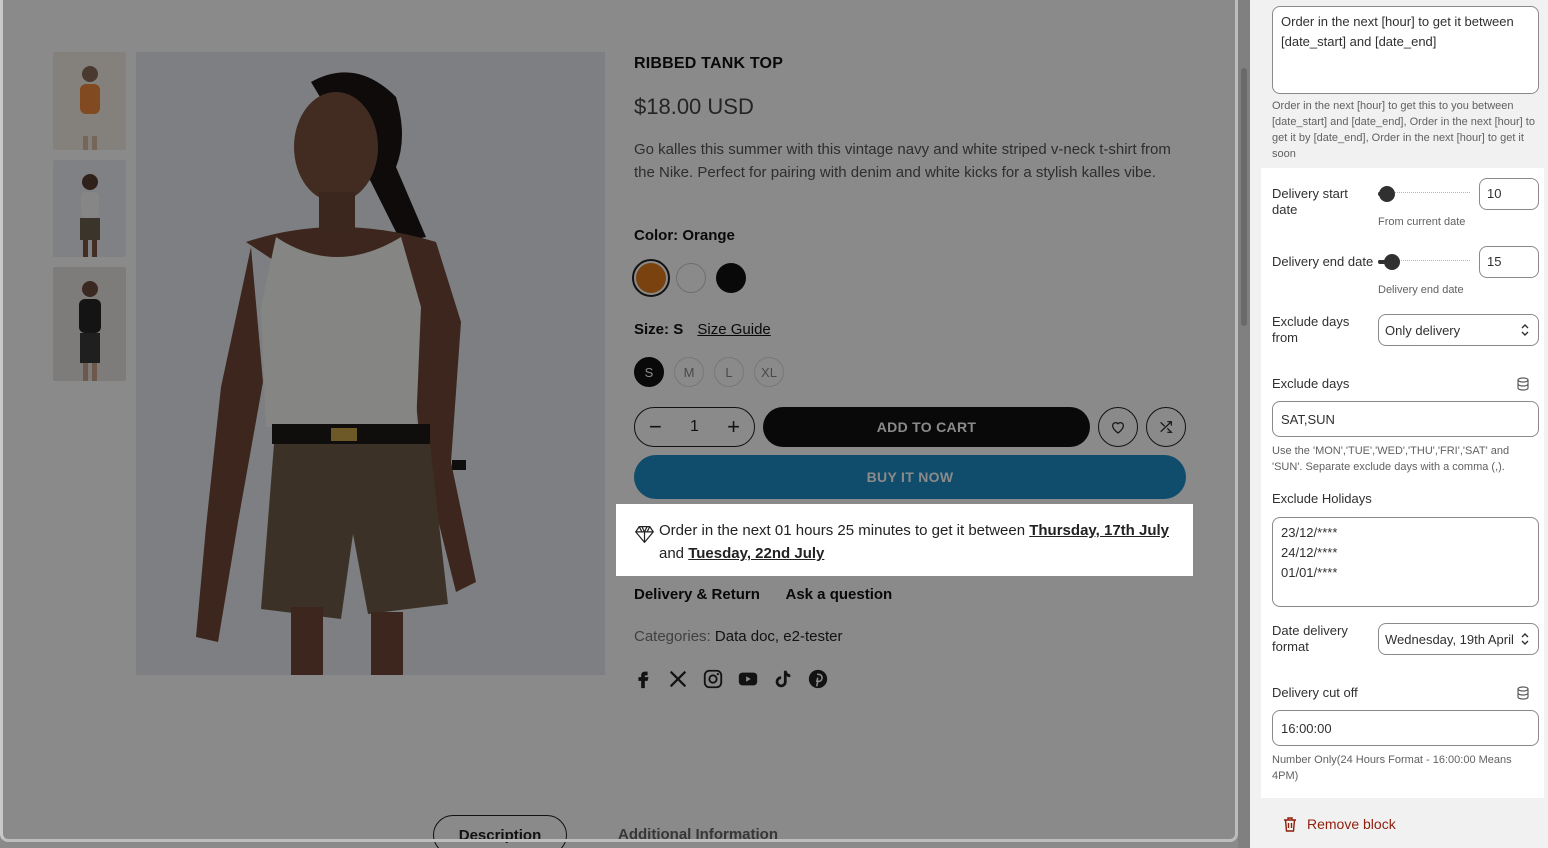 The image size is (1548, 848). I want to click on tab-delivery-return: Delivery & Return, so click(697, 594).